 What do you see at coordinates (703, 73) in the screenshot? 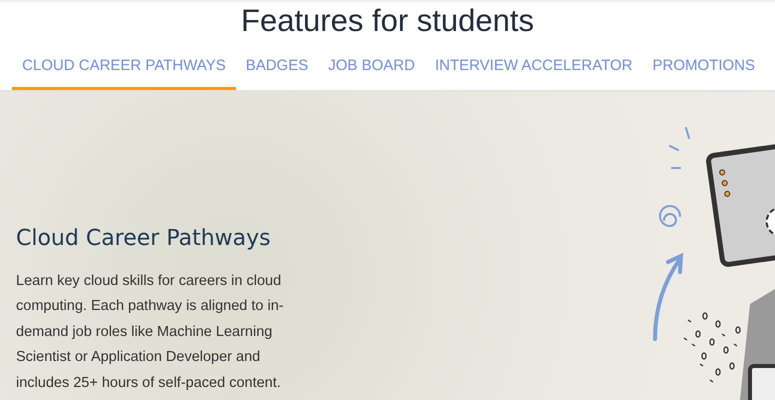
I see `tab: PROMOTIONS` at bounding box center [703, 73].